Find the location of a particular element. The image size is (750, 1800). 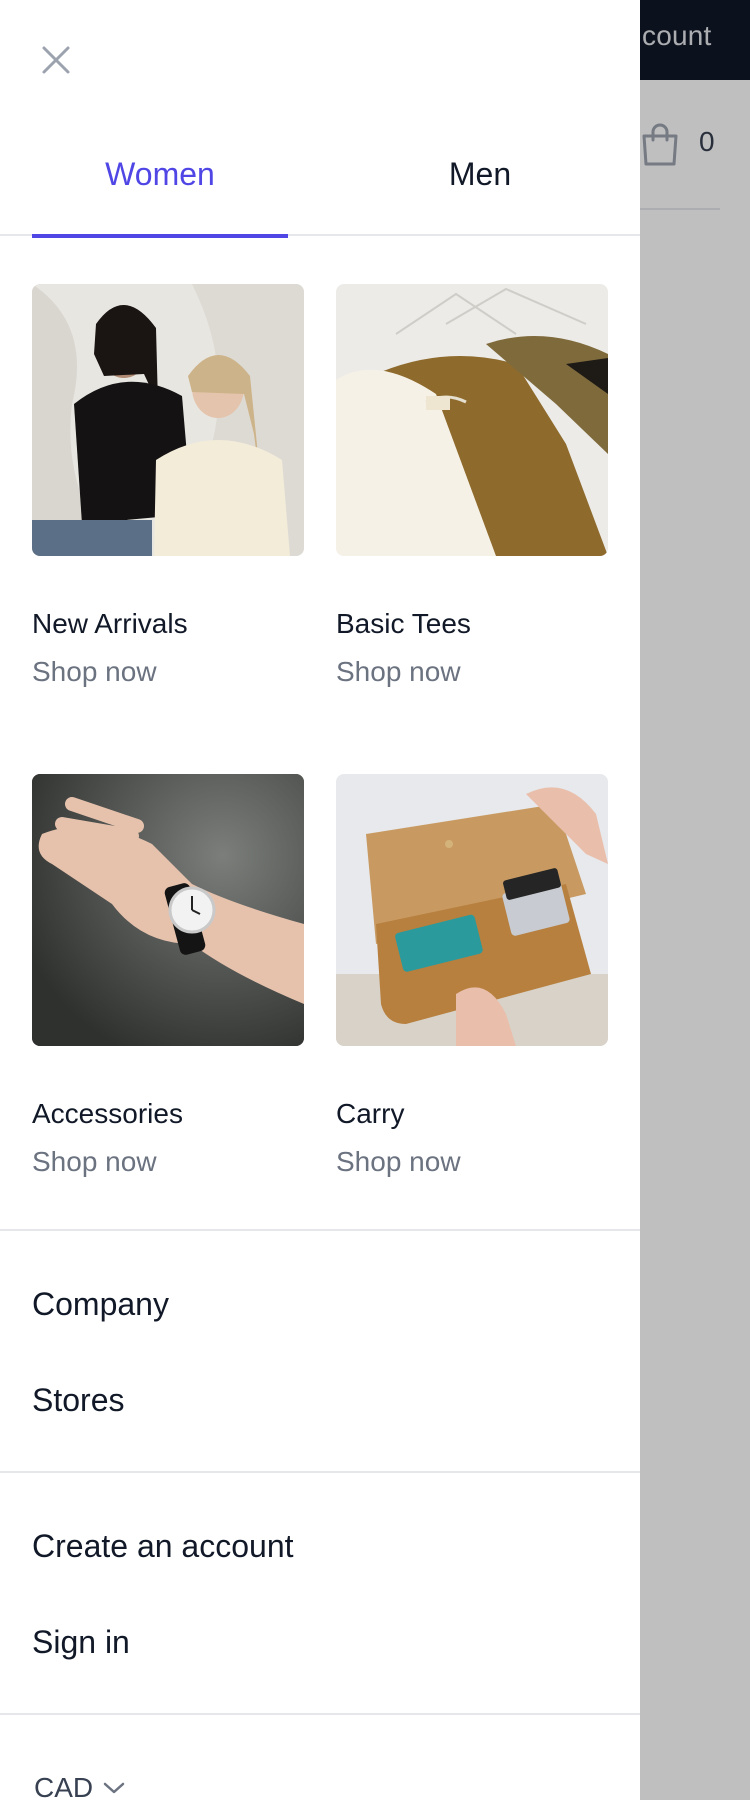

card-title: Accessories is located at coordinates (107, 1113).